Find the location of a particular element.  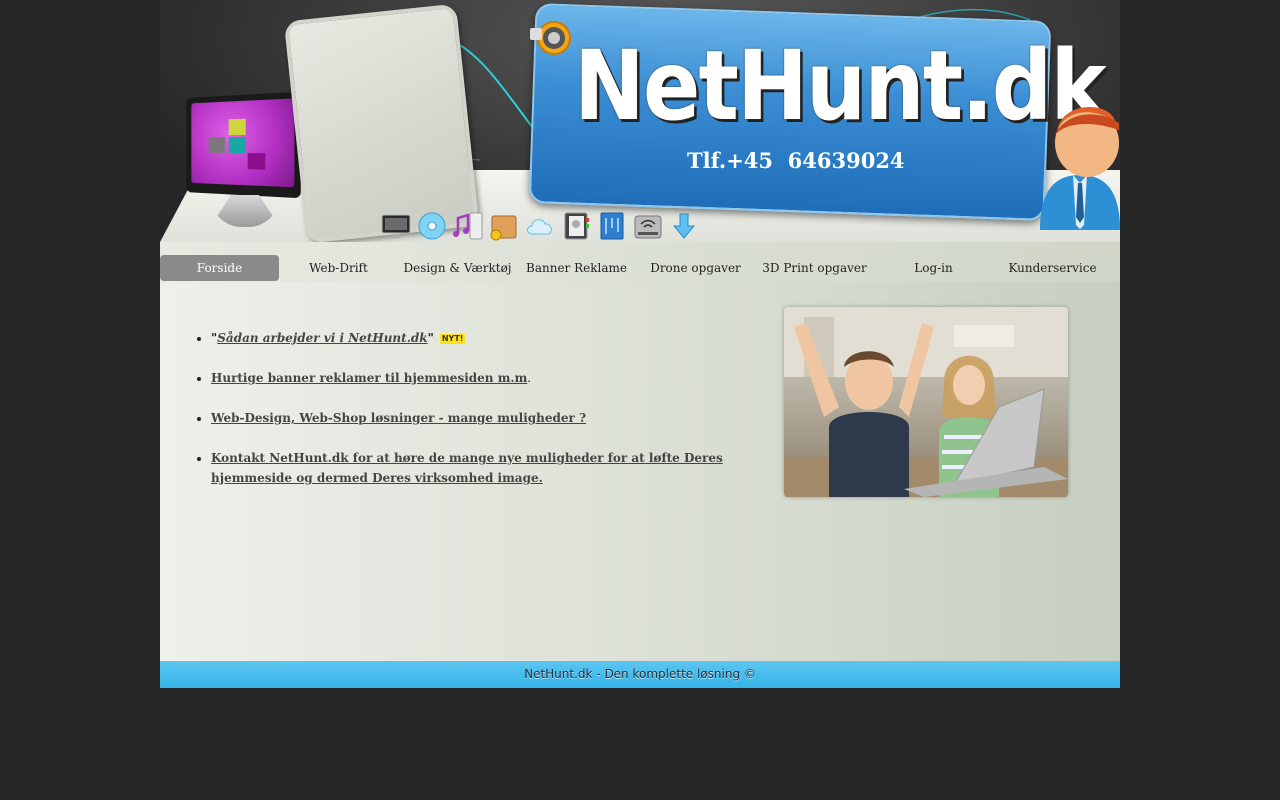

disc-icon is located at coordinates (432, 226).